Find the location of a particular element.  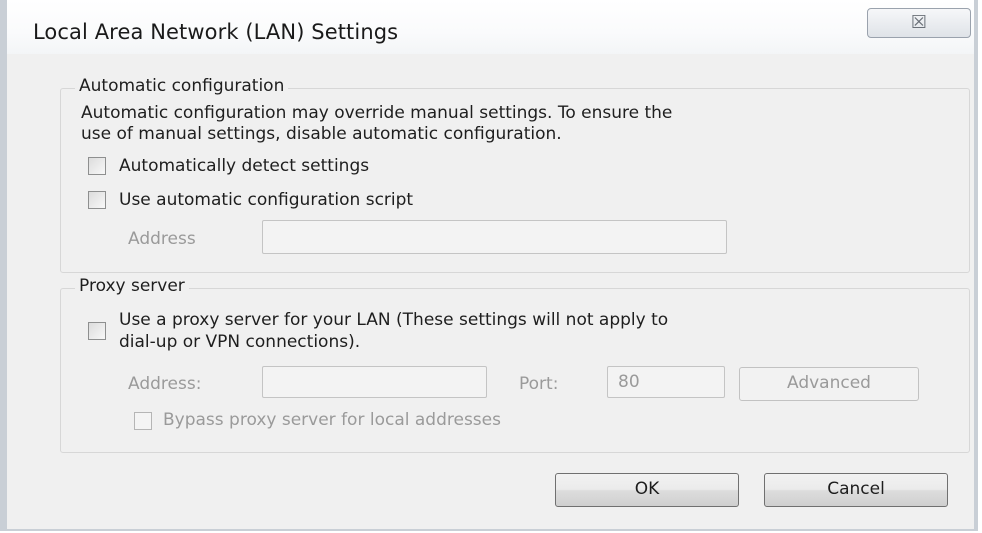

close-icon: ☒ is located at coordinates (919, 22).